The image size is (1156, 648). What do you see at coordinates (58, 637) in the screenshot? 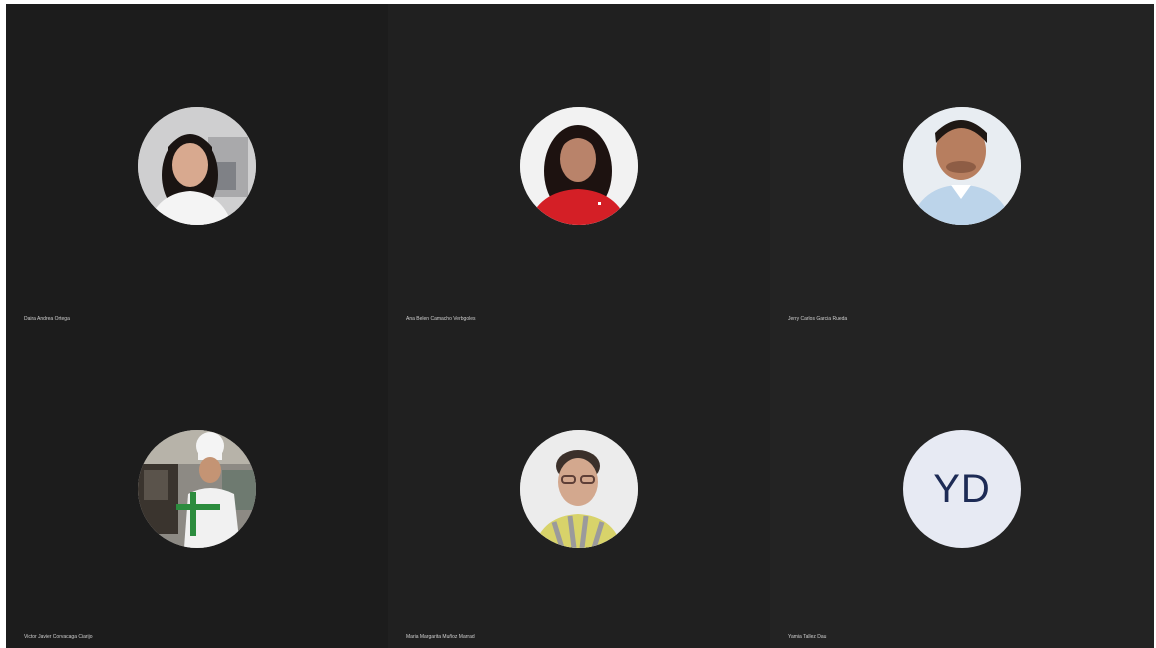
I see `participant-name: Victor Javier Corvacaga Ciarijo` at bounding box center [58, 637].